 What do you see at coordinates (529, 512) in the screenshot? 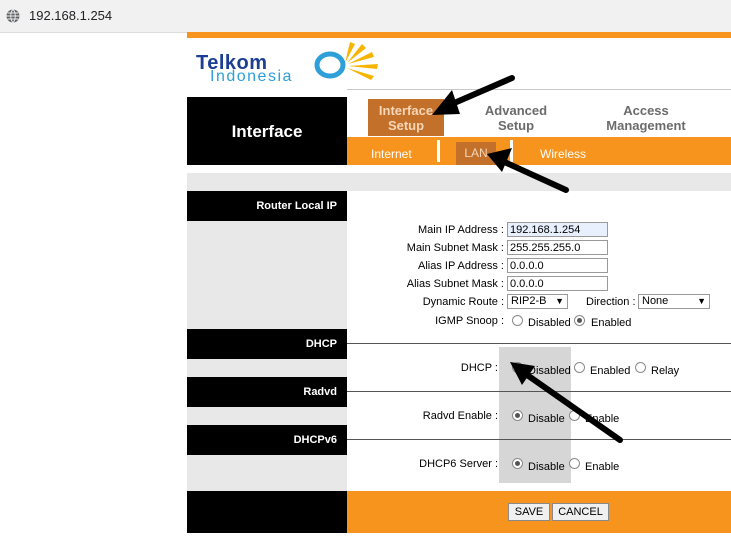
I see `save-button: SAVE` at bounding box center [529, 512].